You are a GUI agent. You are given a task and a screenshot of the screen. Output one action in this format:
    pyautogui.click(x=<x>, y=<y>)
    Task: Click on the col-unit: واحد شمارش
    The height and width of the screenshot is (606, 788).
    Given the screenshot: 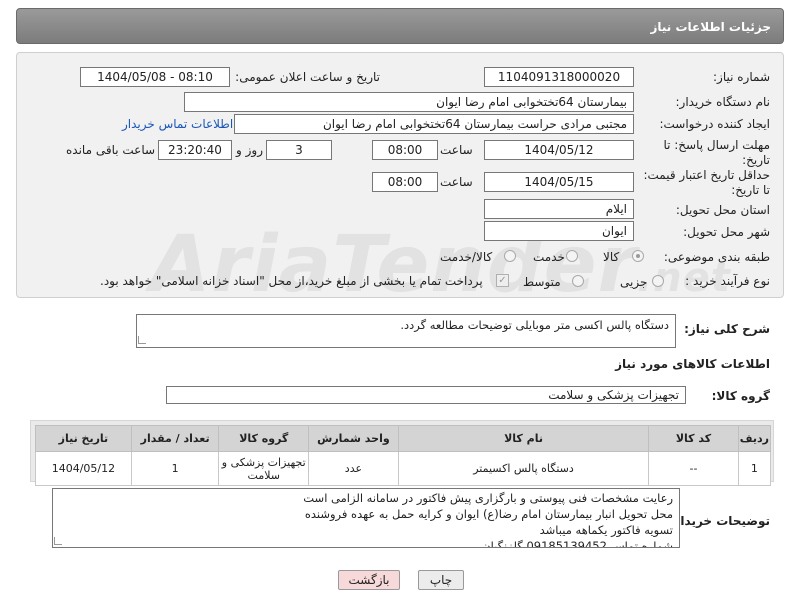 What is the action you would take?
    pyautogui.click(x=353, y=438)
    